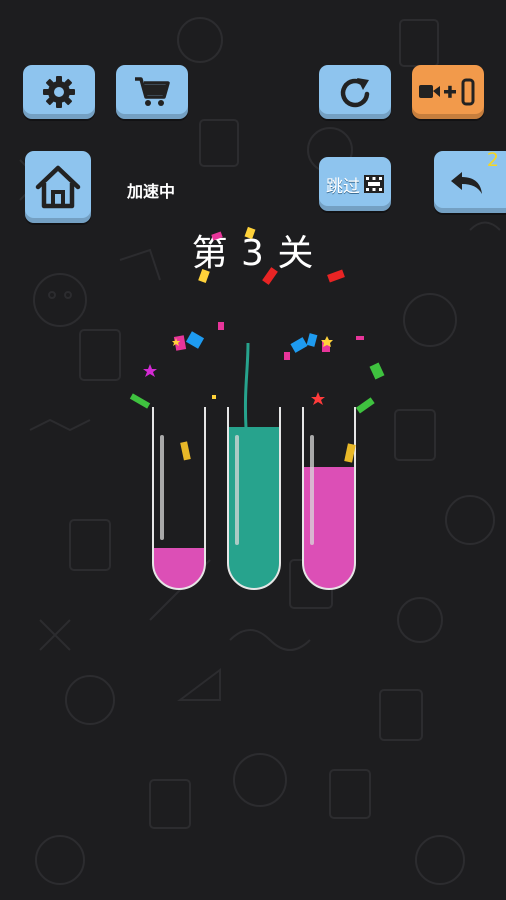 The width and height of the screenshot is (506, 900). Describe the element at coordinates (257, 344) in the screenshot. I see `confetti-particles` at that location.